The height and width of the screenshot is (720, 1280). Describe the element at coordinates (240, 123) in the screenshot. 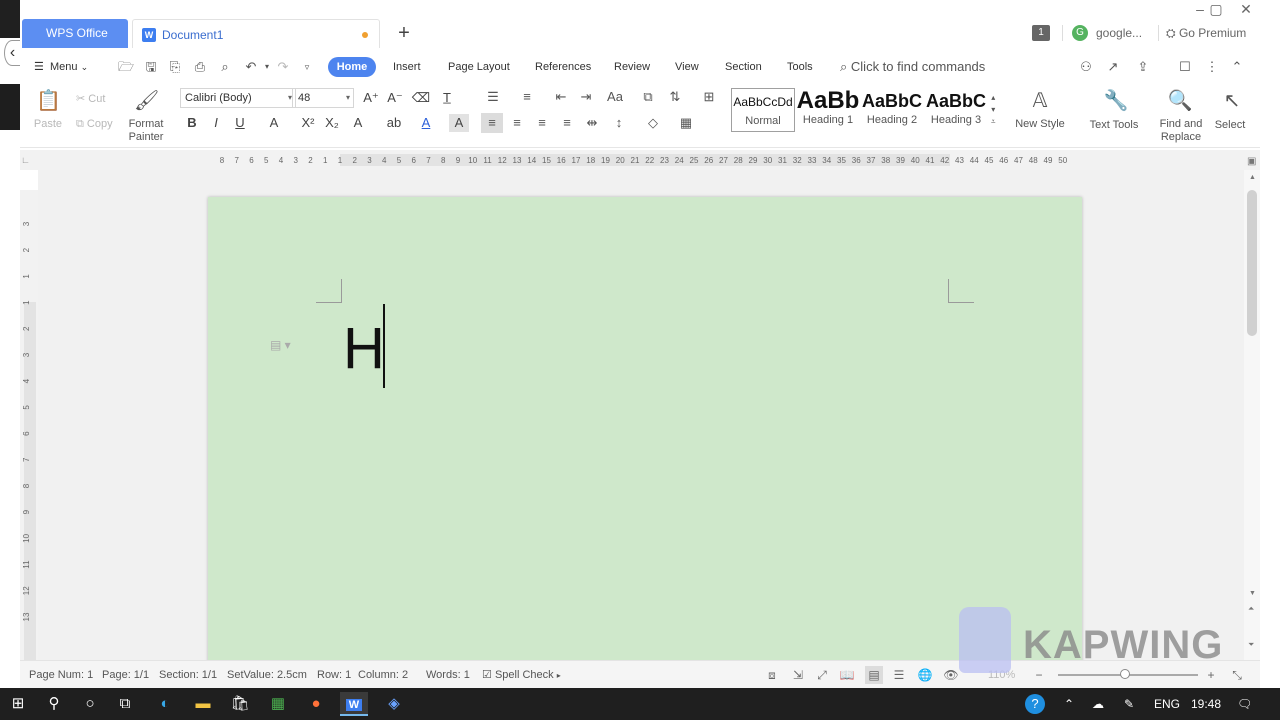

I see `underline-icon: U` at that location.